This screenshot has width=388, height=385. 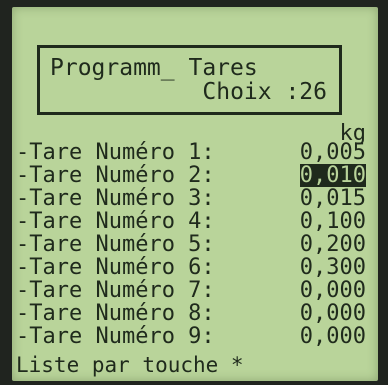 What do you see at coordinates (115, 290) in the screenshot?
I see `tare-label: -Tare Numéro 7:` at bounding box center [115, 290].